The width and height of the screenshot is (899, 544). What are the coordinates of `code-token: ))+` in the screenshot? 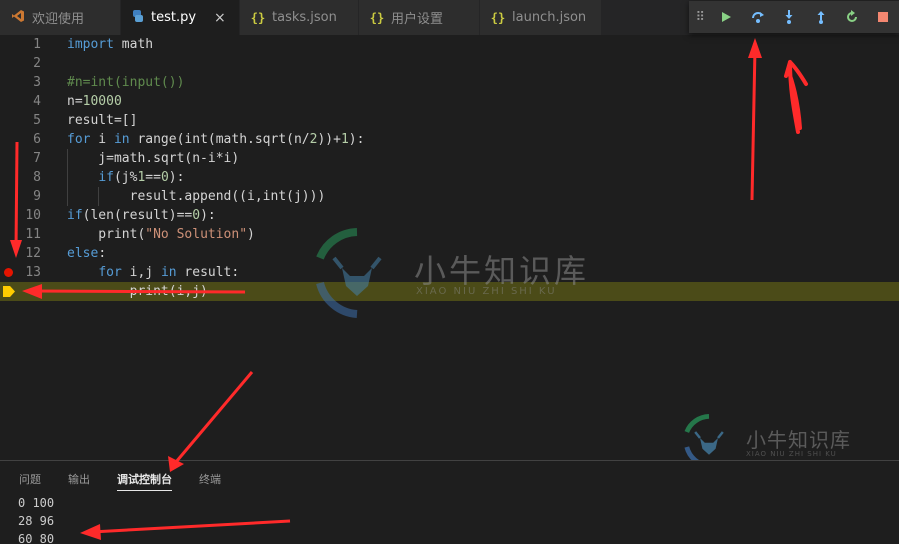 It's located at (329, 139).